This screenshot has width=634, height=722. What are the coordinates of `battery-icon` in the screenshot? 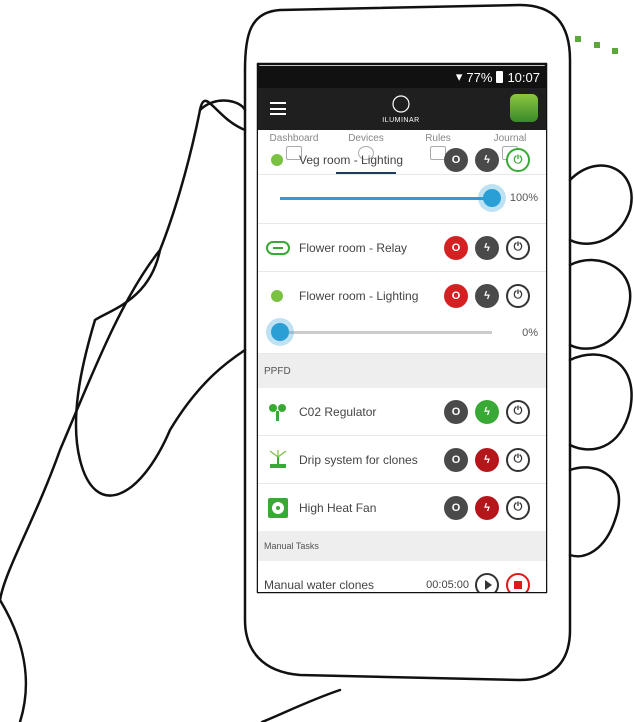 It's located at (500, 77).